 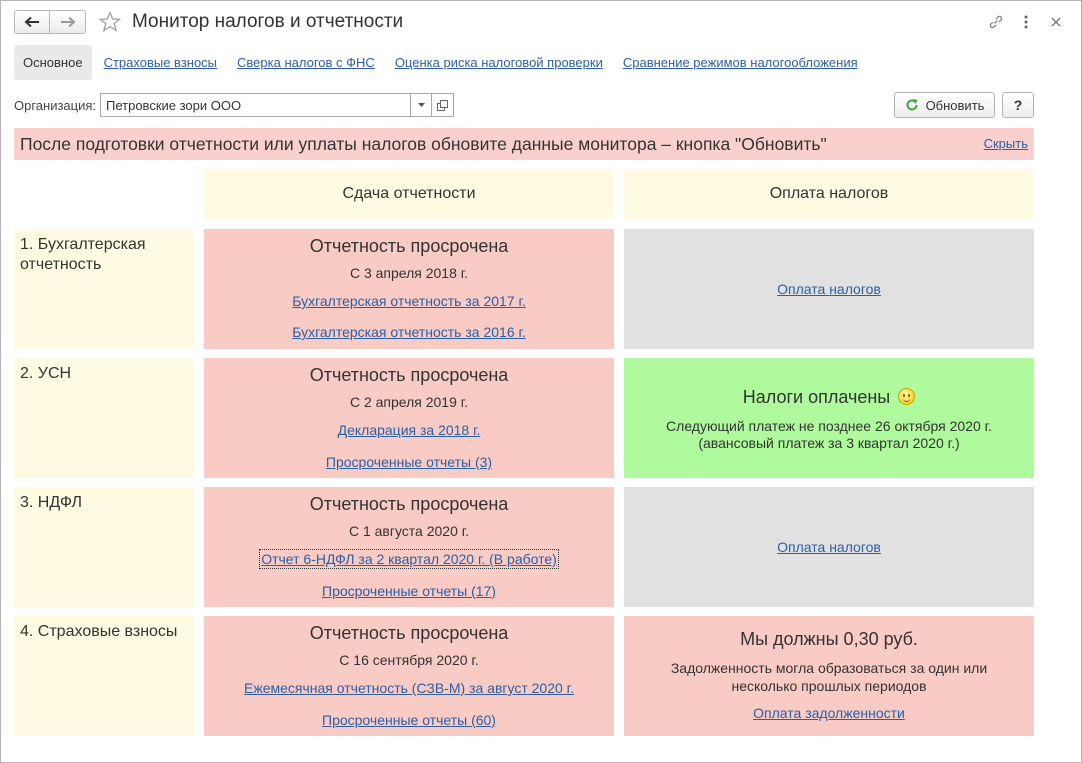 I want to click on row-label-usn: 2. УСН, so click(x=104, y=418).